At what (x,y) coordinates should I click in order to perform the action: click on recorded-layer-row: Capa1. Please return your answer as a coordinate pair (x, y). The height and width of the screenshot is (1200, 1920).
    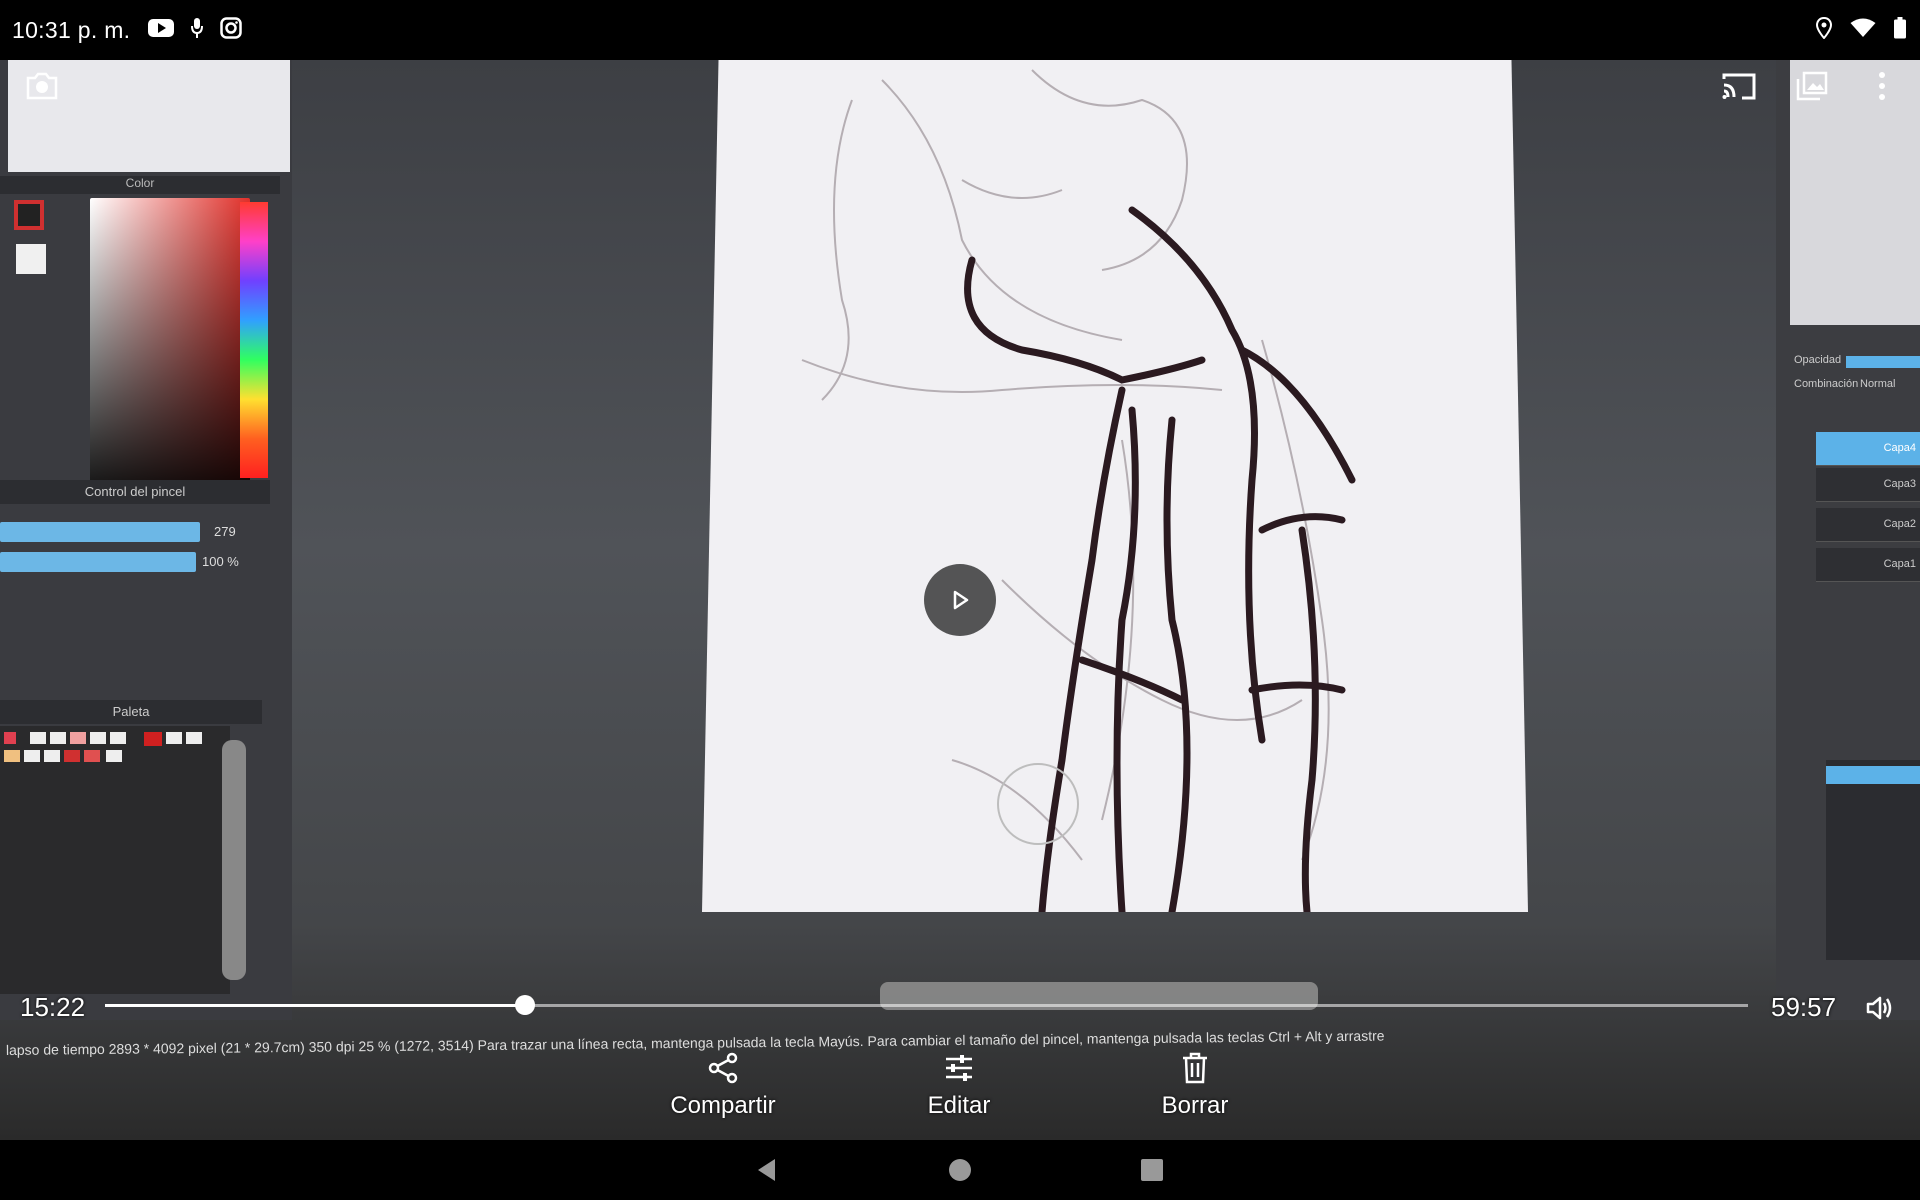
    Looking at the image, I should click on (1868, 565).